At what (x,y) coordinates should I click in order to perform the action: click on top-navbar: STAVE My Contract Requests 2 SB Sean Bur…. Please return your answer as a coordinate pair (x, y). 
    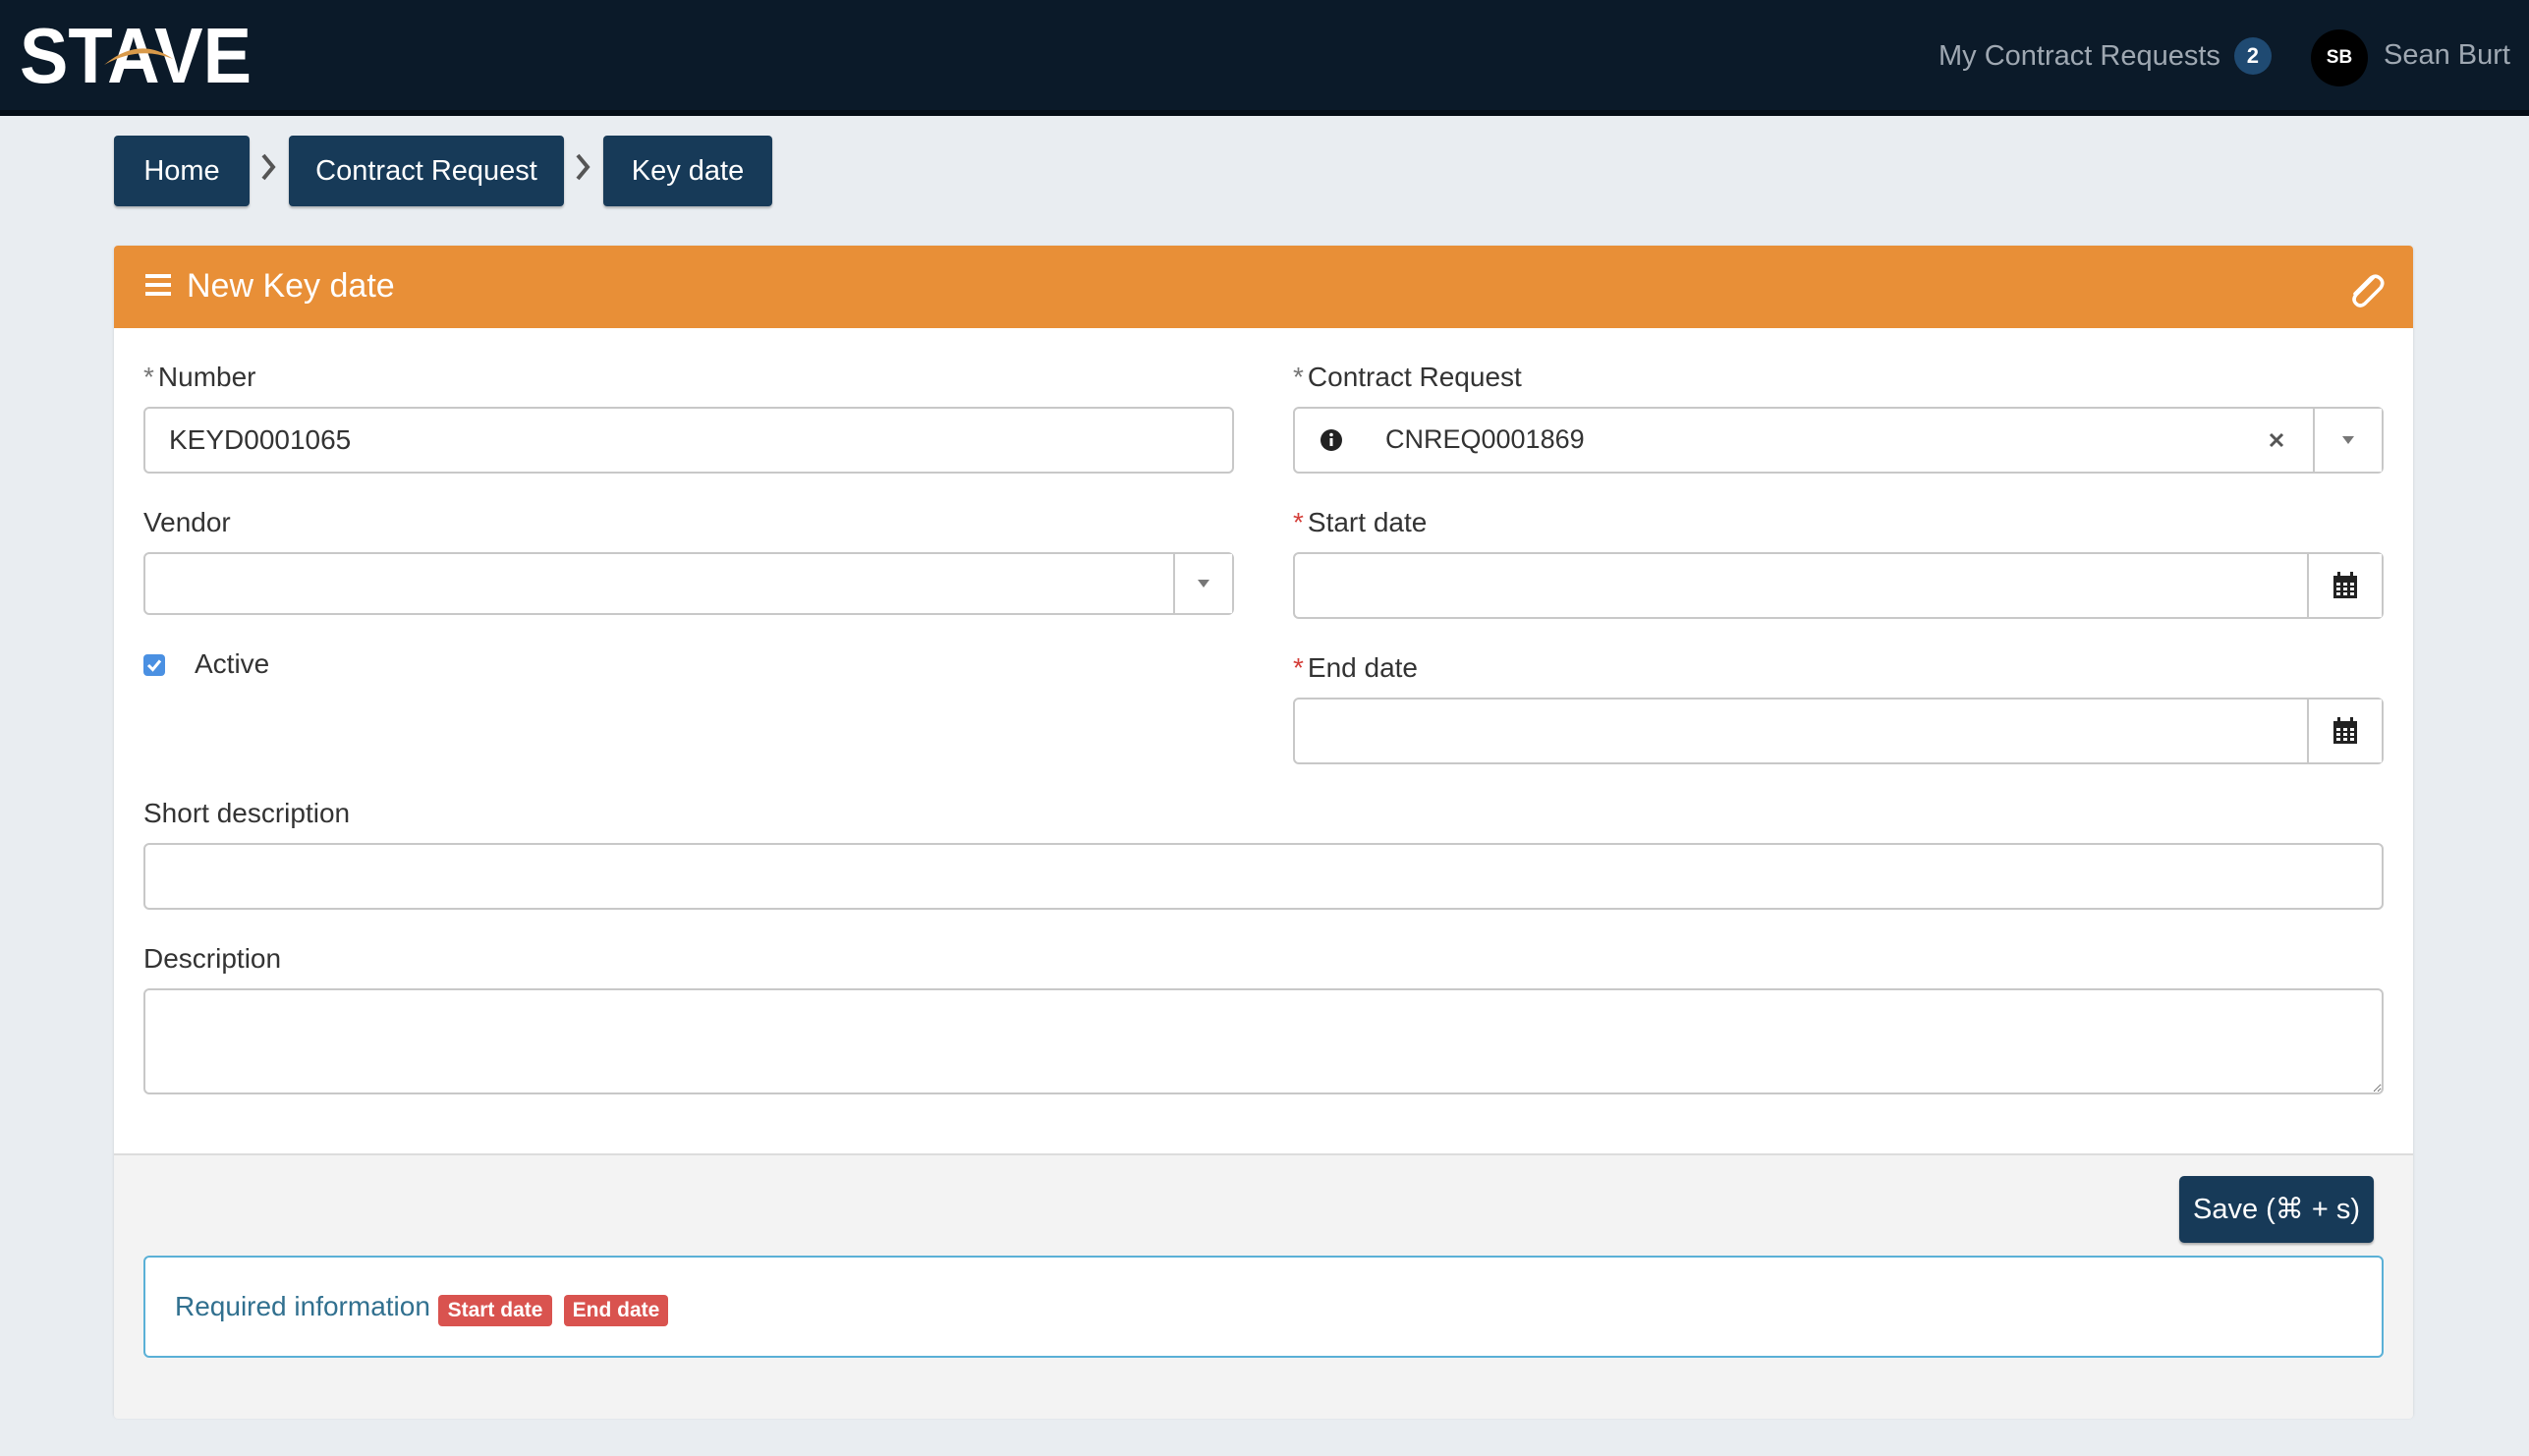
    Looking at the image, I should click on (1264, 58).